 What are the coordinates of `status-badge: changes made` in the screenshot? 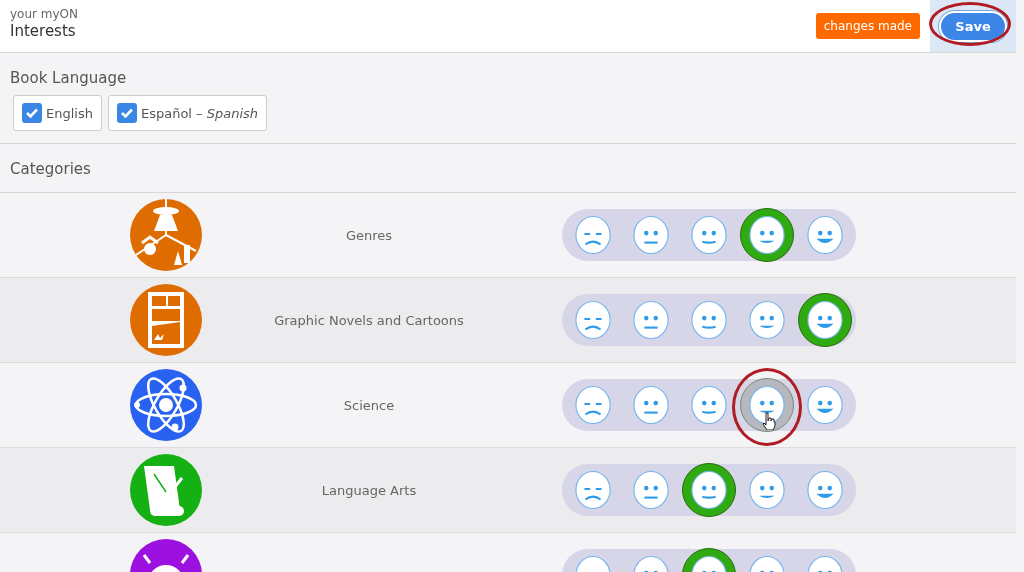 It's located at (867, 26).